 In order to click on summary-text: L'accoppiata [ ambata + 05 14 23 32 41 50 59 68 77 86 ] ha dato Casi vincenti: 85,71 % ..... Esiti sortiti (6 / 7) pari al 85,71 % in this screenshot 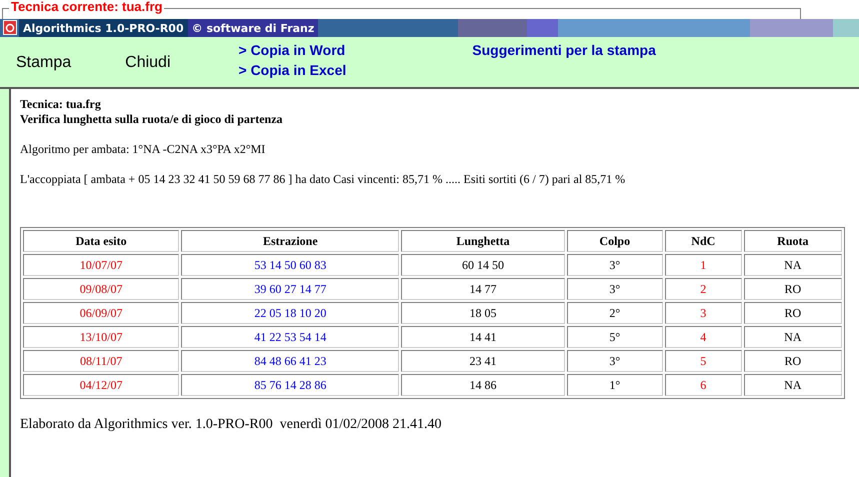, I will do `click(323, 179)`.